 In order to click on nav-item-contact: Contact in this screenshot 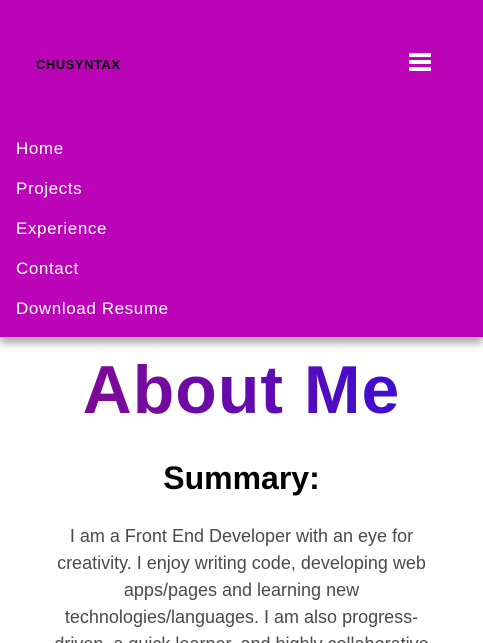, I will do `click(92, 279)`.